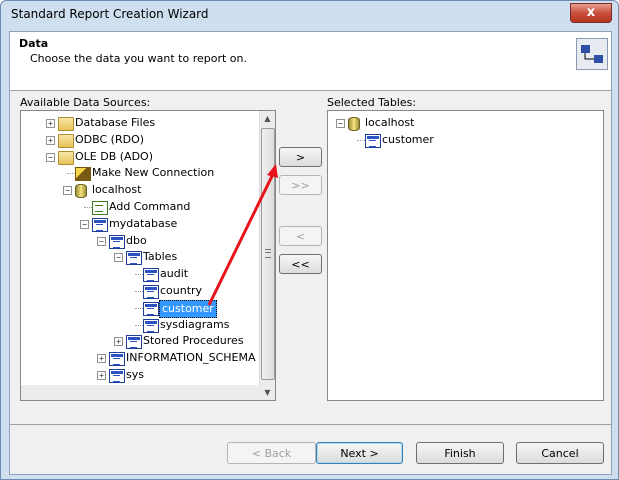 This screenshot has height=480, width=619. What do you see at coordinates (267, 392) in the screenshot?
I see `scroll-down-icon: ▼` at bounding box center [267, 392].